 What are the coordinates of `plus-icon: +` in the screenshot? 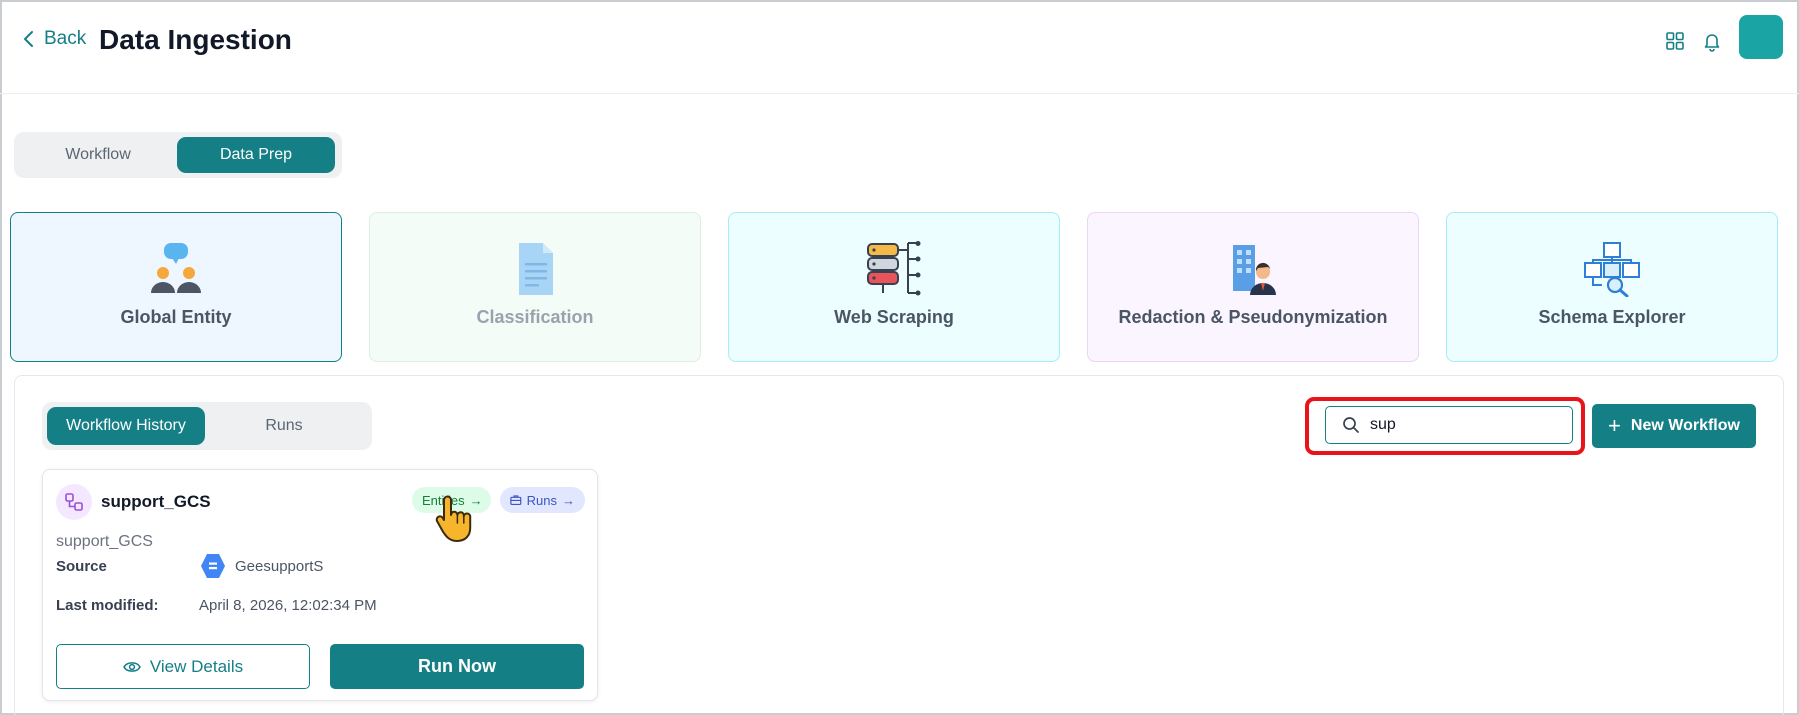 It's located at (1614, 425).